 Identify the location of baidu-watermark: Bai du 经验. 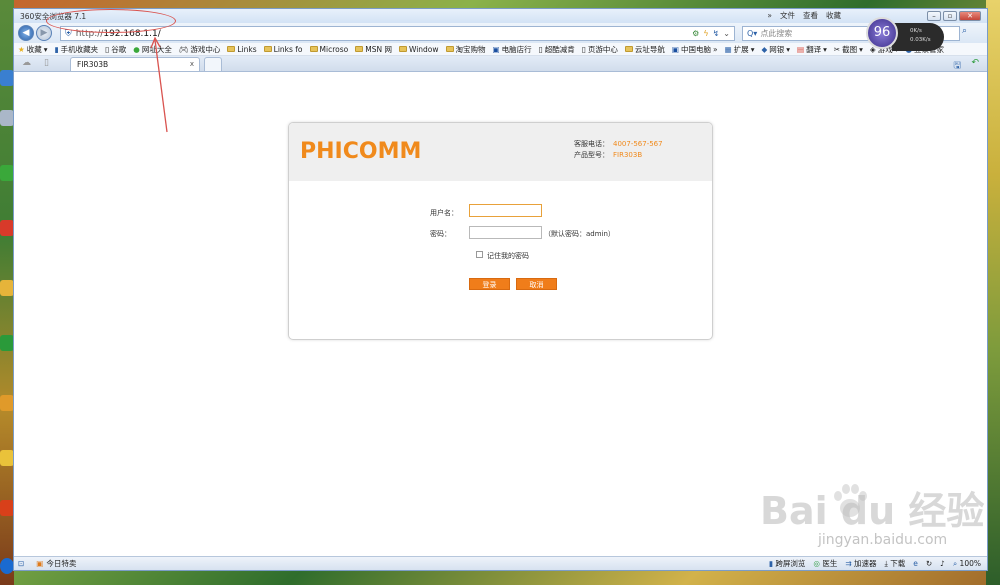
(872, 511).